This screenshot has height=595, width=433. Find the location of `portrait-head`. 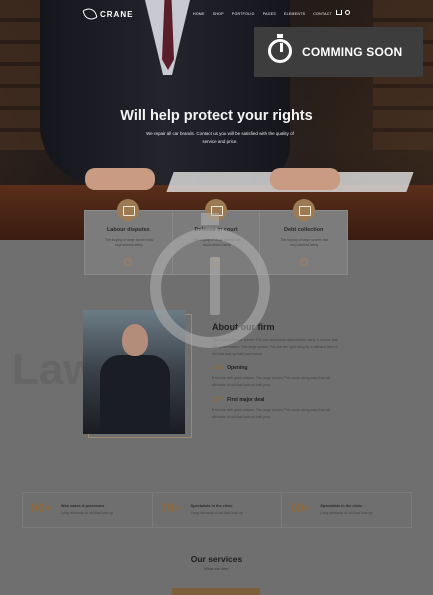

portrait-head is located at coordinates (135, 340).